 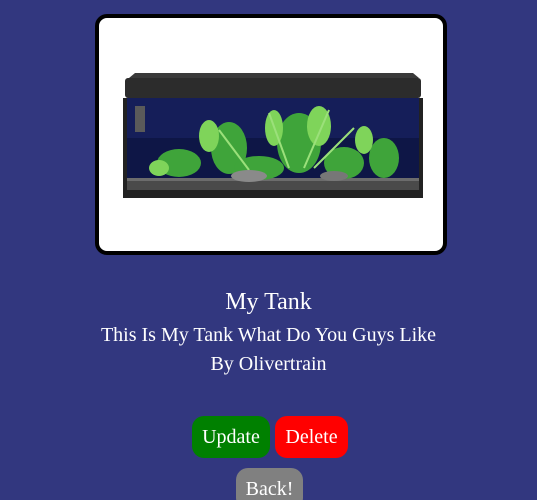 I want to click on delete-button: Delete, so click(x=311, y=437).